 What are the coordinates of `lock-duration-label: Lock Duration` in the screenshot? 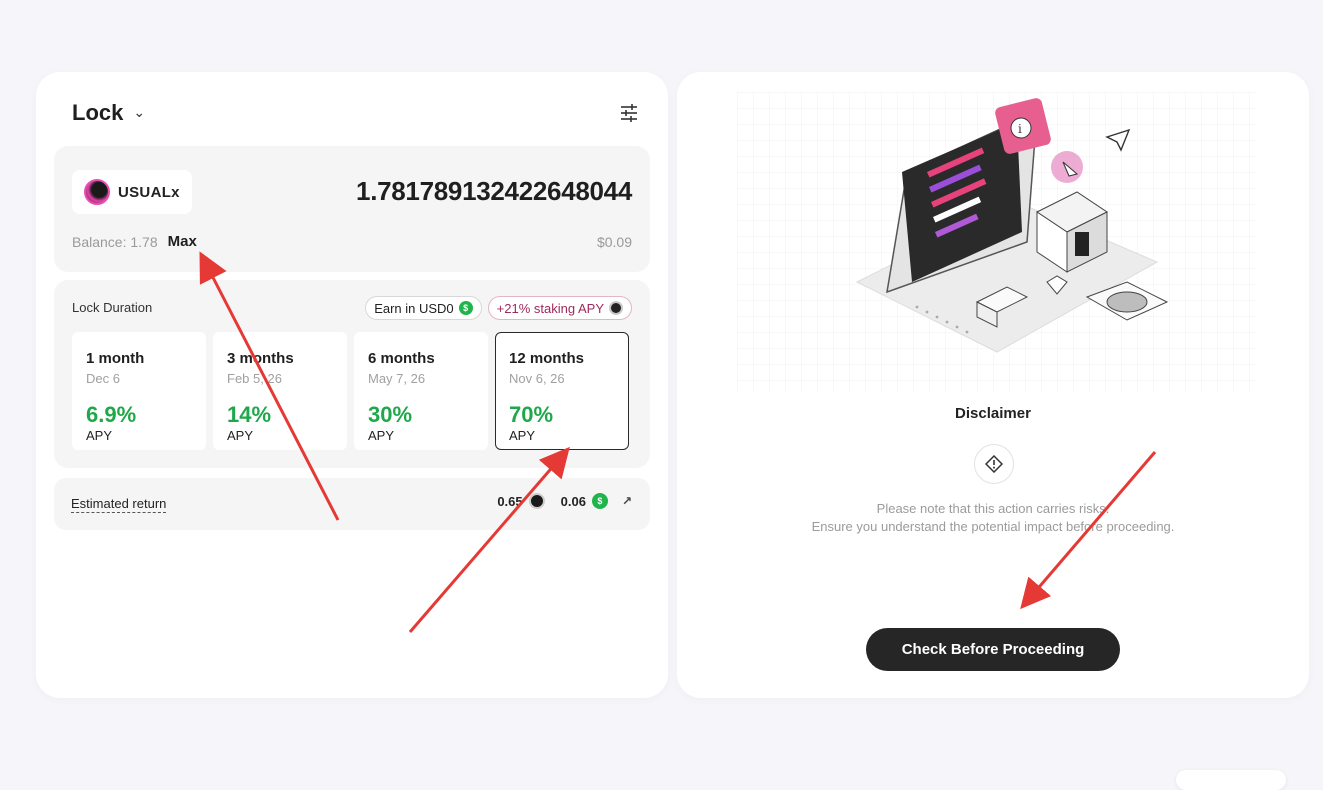 It's located at (112, 307).